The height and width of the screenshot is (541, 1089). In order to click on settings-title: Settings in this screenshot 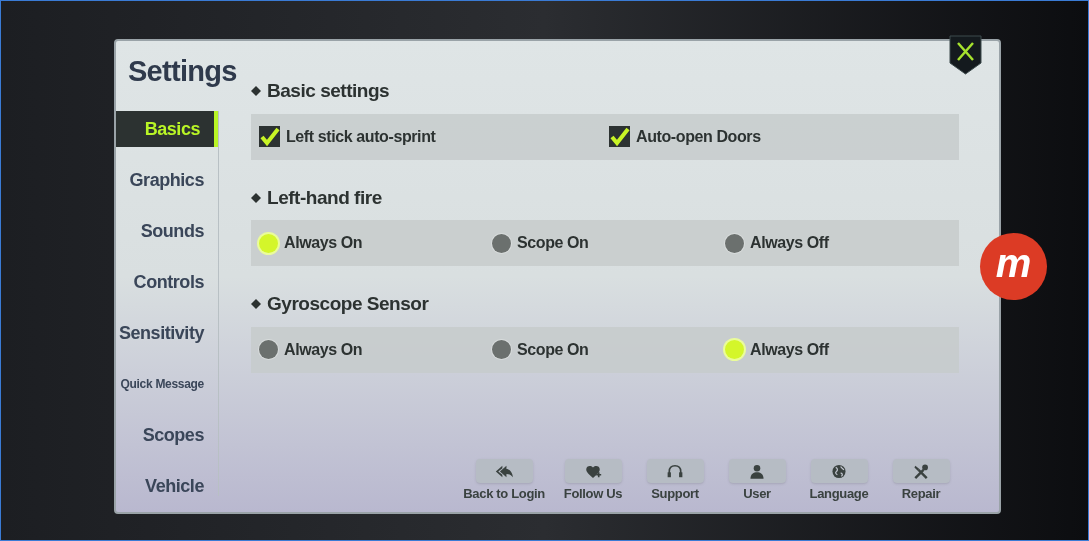, I will do `click(182, 71)`.